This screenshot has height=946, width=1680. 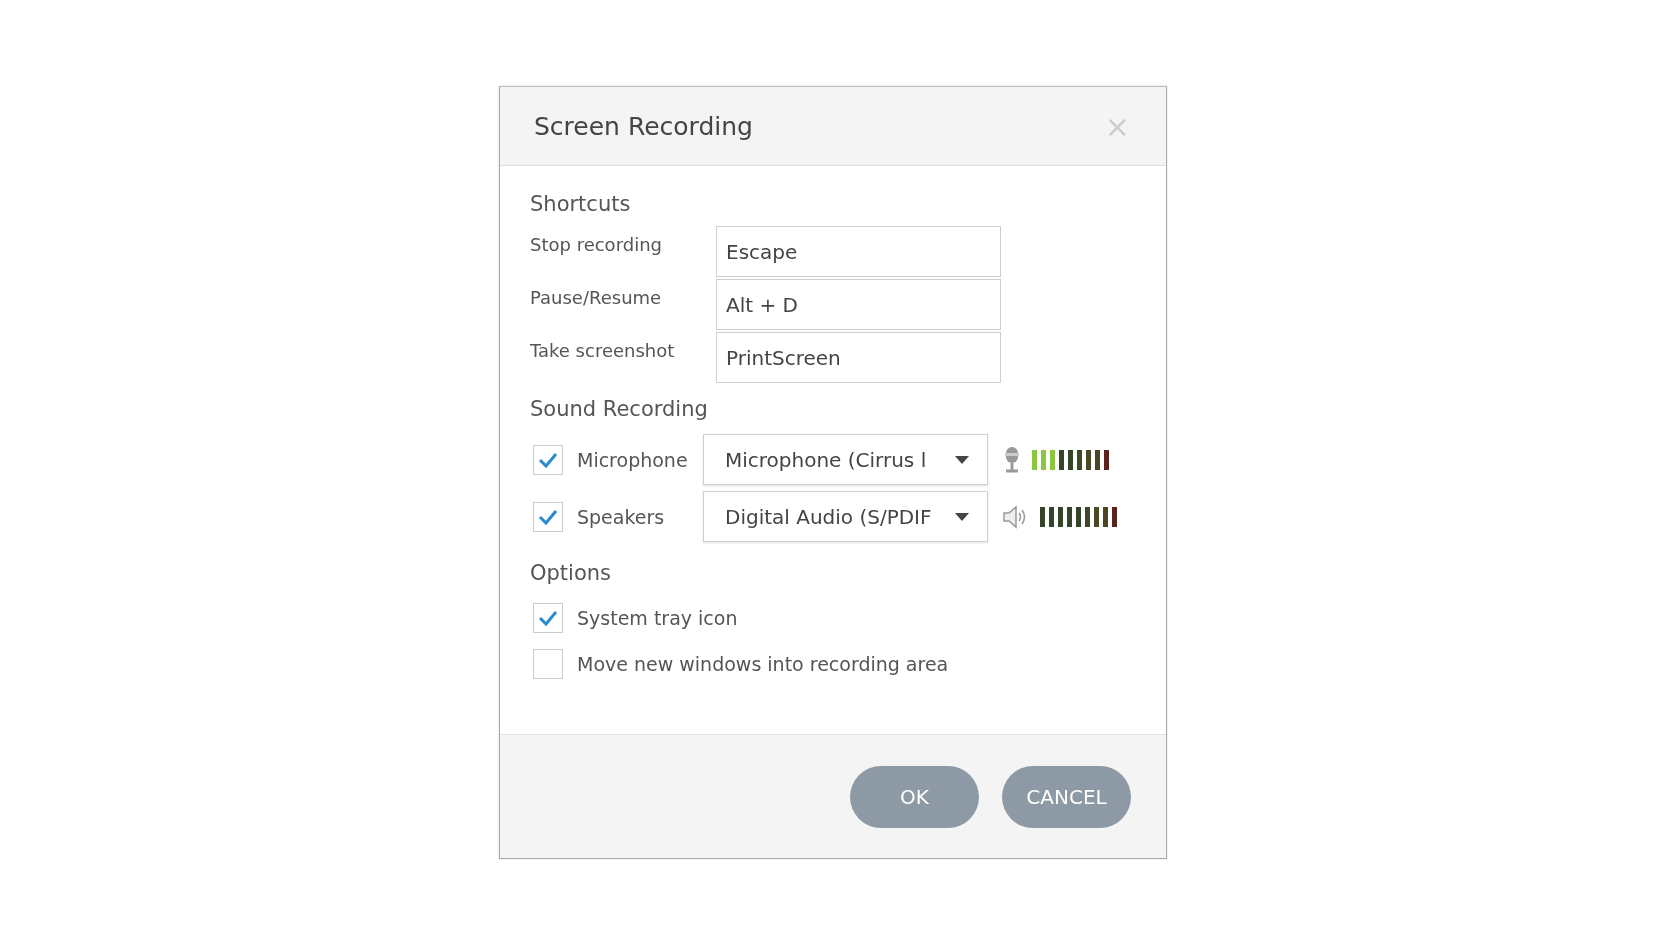 What do you see at coordinates (571, 573) in the screenshot?
I see `section-heading: Options` at bounding box center [571, 573].